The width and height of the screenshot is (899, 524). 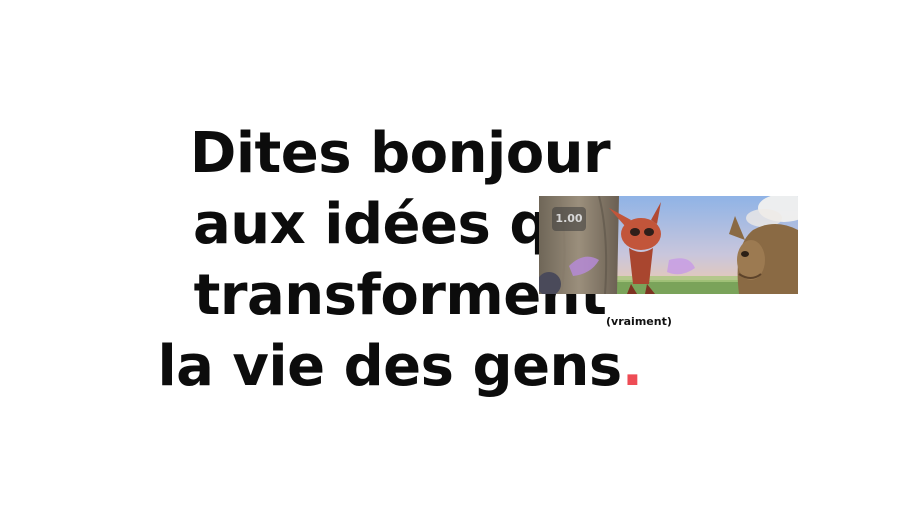 What do you see at coordinates (400, 153) in the screenshot?
I see `headline-line-1: Dites bonjour` at bounding box center [400, 153].